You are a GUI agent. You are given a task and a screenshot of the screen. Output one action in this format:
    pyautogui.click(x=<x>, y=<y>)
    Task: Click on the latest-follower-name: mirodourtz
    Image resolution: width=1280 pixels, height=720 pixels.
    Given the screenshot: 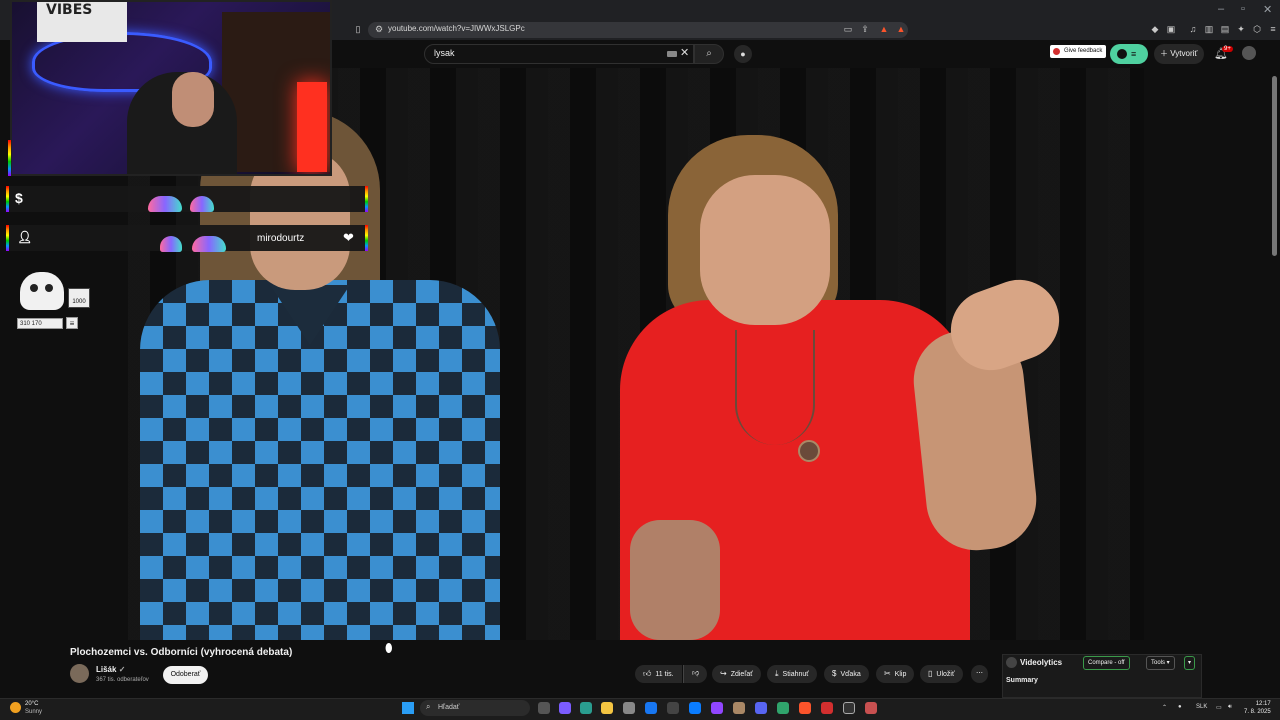 What is the action you would take?
    pyautogui.click(x=281, y=238)
    